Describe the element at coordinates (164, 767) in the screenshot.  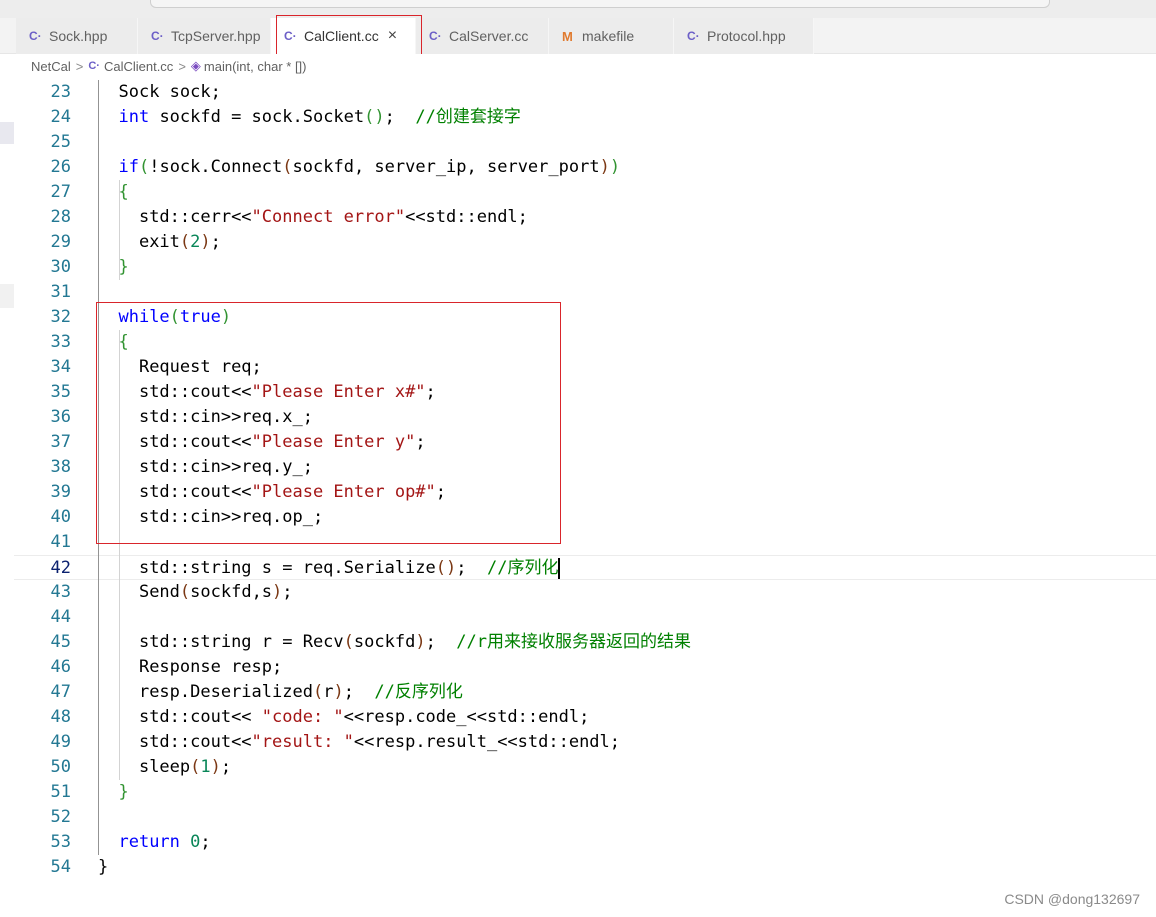
I see `code-token: sleep` at that location.